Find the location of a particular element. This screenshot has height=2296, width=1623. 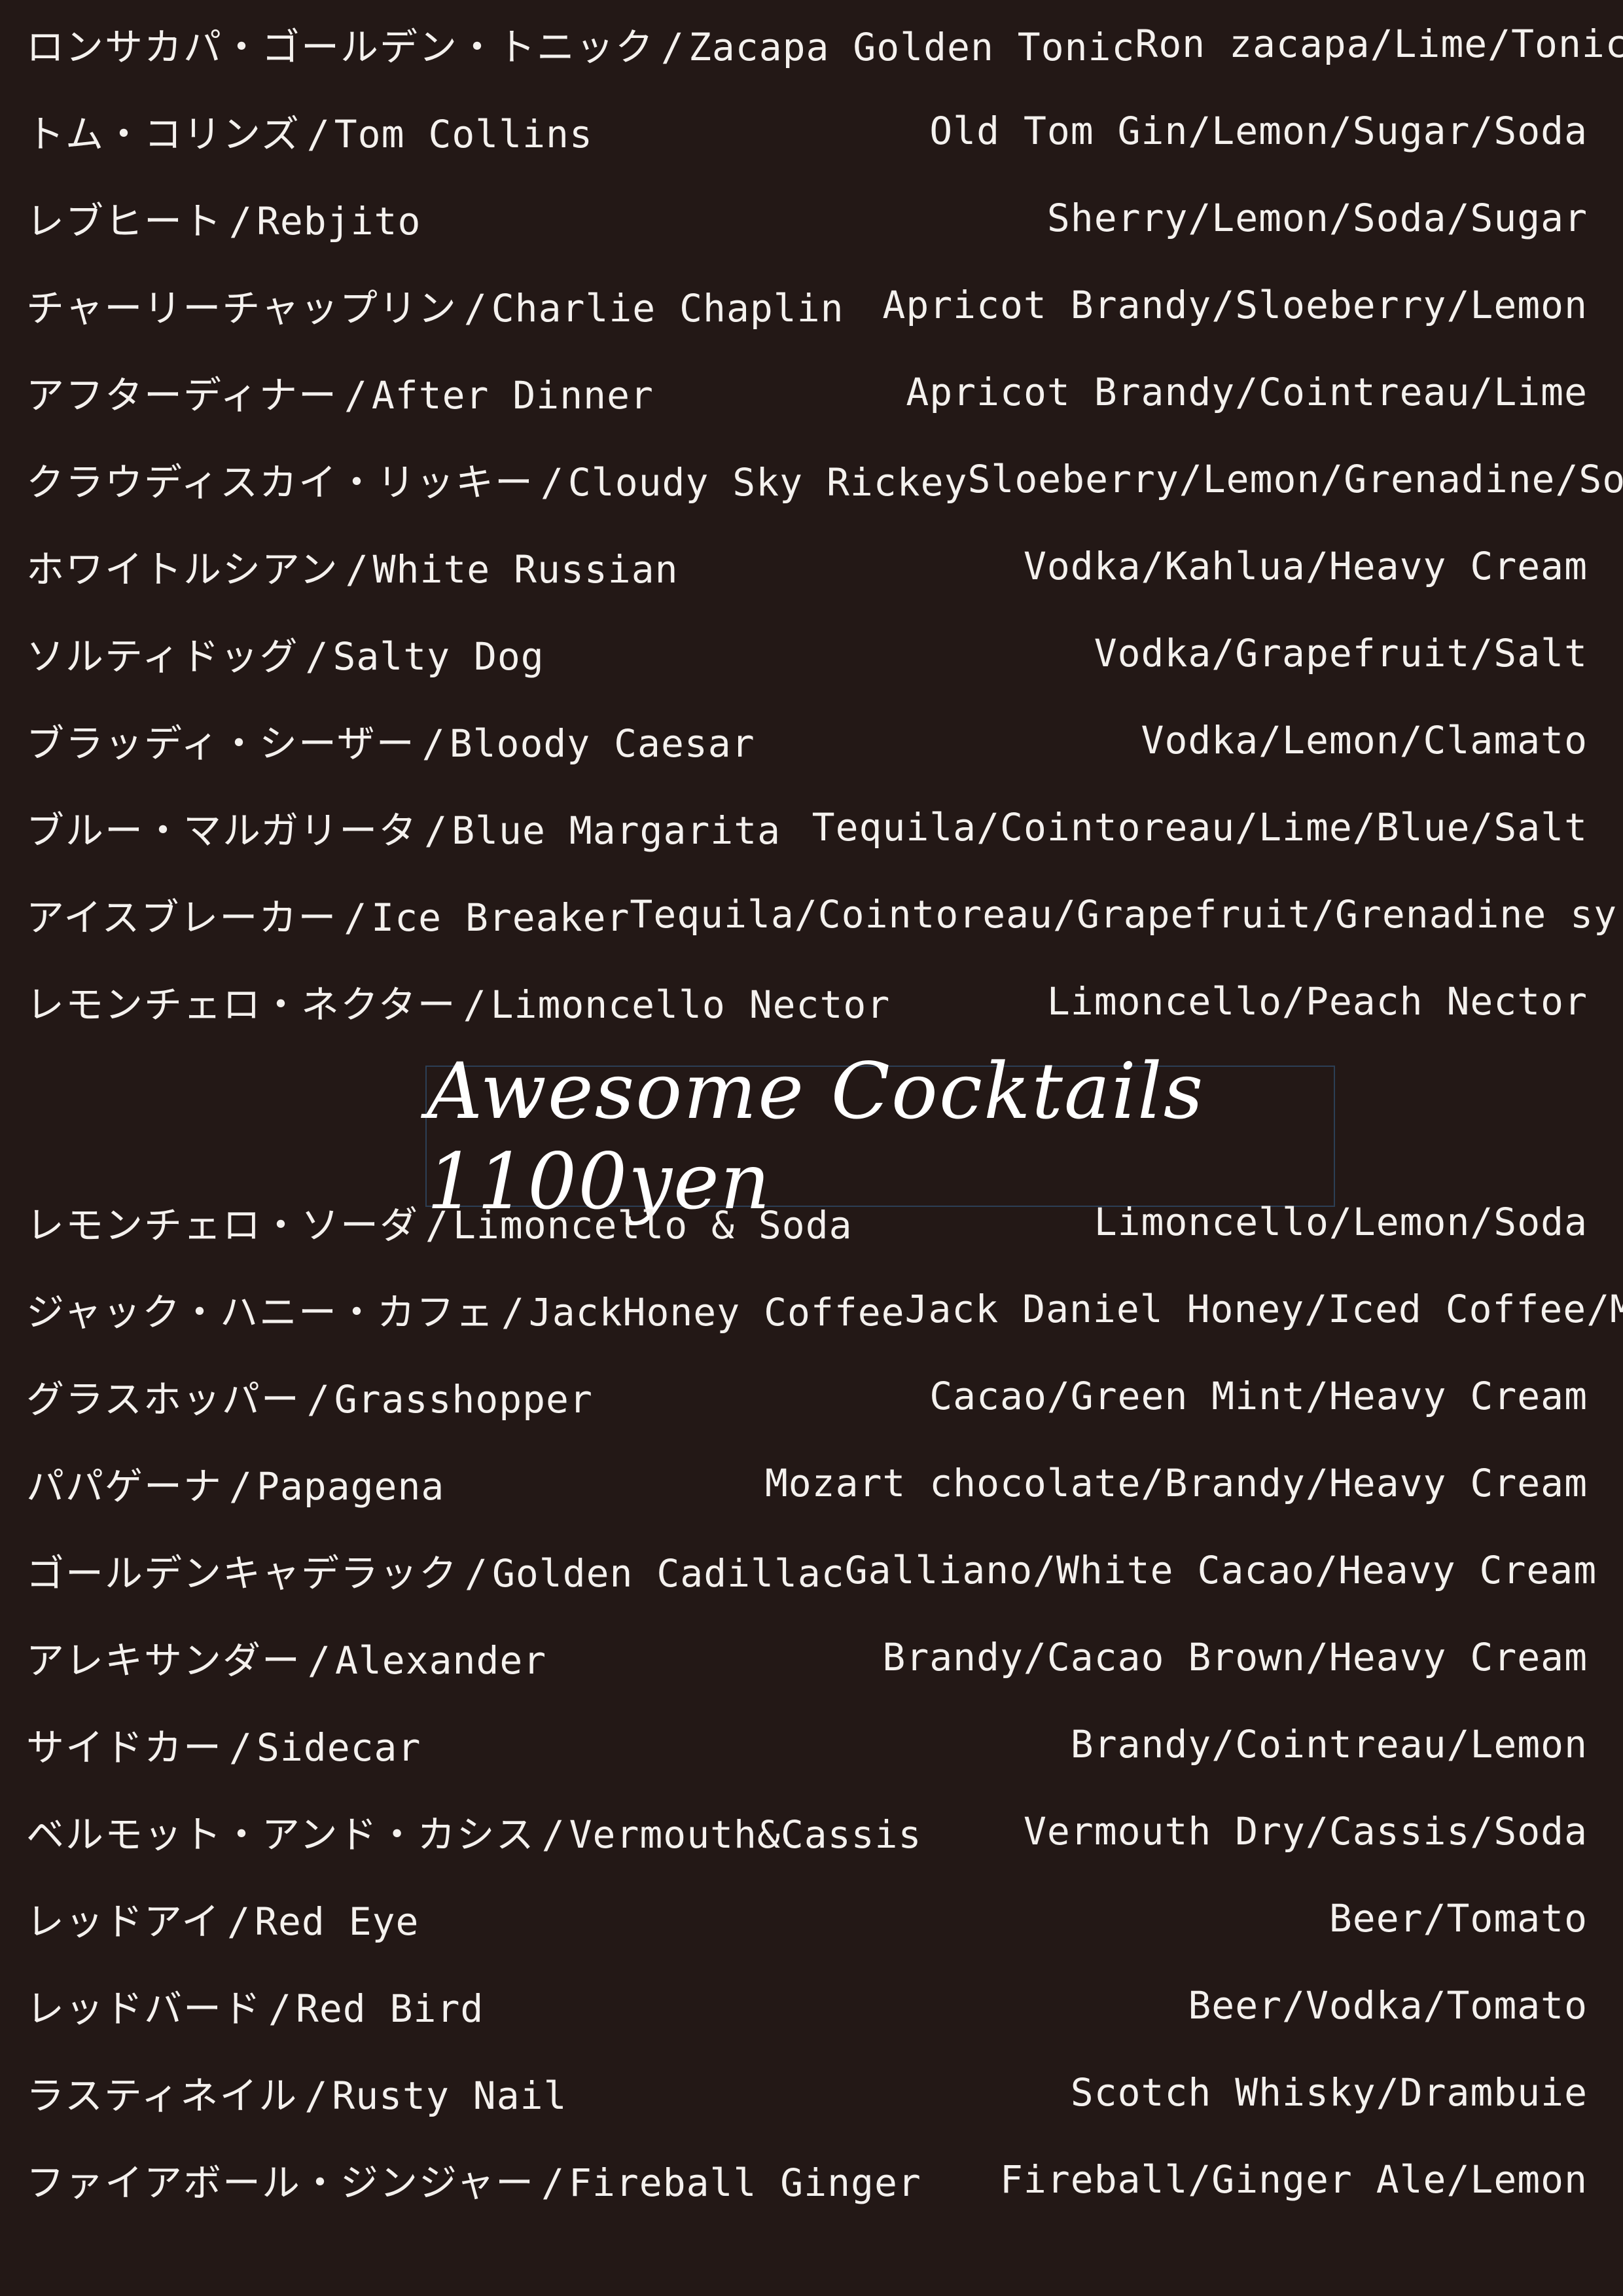

cocktail-name-en: Tom Collins is located at coordinates (463, 133).